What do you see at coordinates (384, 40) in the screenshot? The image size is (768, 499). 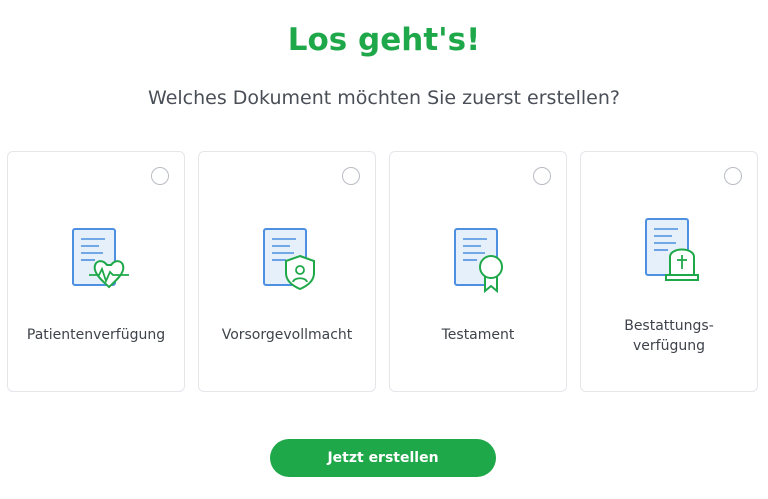 I see `page-title: Los geht's!` at bounding box center [384, 40].